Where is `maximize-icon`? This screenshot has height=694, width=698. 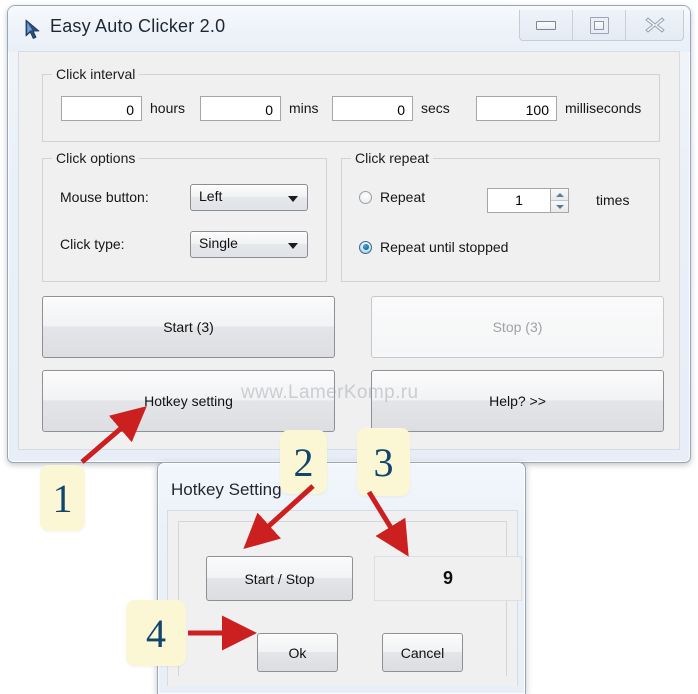 maximize-icon is located at coordinates (599, 25).